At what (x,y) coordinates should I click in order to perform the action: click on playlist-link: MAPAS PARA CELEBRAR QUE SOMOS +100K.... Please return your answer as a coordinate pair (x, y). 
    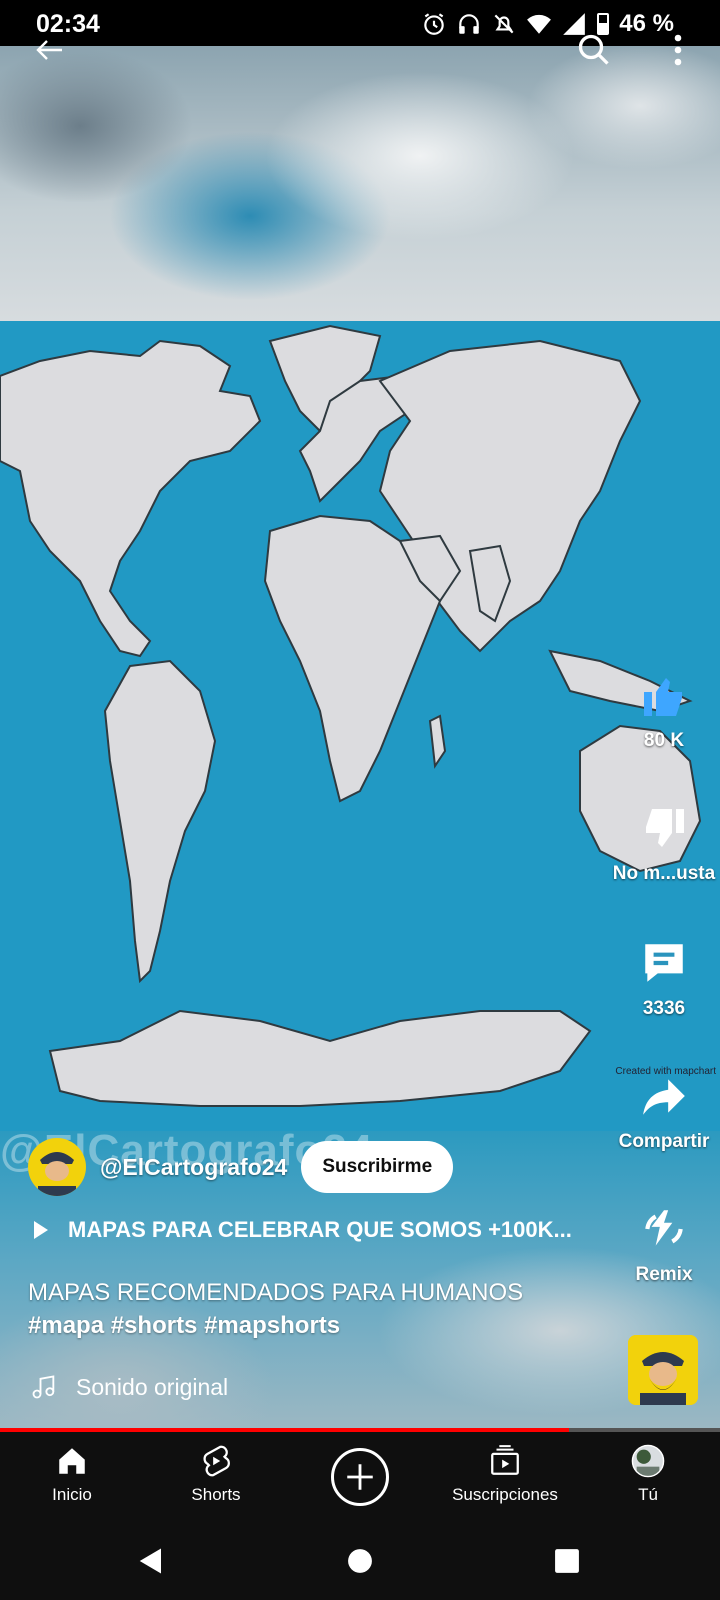
    Looking at the image, I should click on (303, 1230).